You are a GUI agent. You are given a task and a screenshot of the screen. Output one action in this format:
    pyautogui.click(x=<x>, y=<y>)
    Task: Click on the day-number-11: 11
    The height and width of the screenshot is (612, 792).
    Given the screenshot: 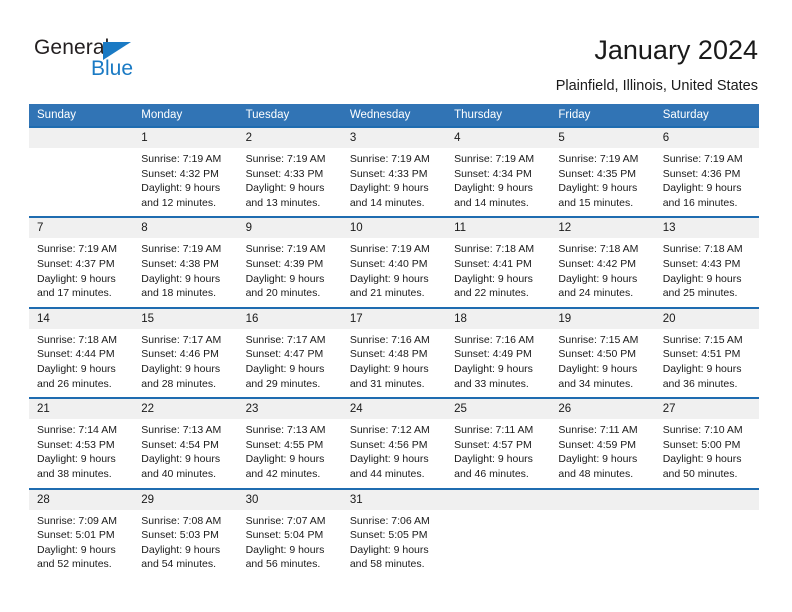 What is the action you would take?
    pyautogui.click(x=498, y=228)
    